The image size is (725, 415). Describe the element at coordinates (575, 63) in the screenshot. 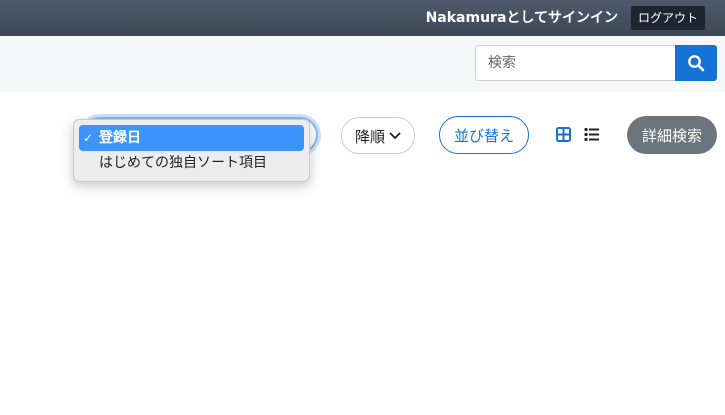

I see `search-input` at that location.